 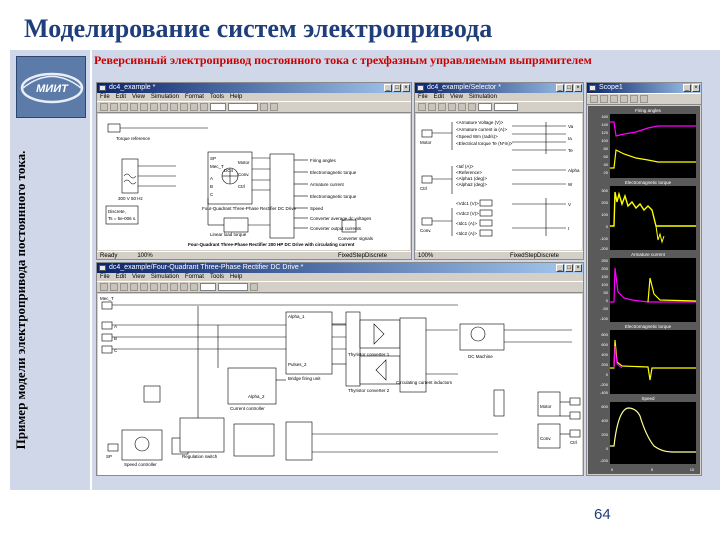 What do you see at coordinates (604, 354) in the screenshot?
I see `y-tick-label: 400` at bounding box center [604, 354].